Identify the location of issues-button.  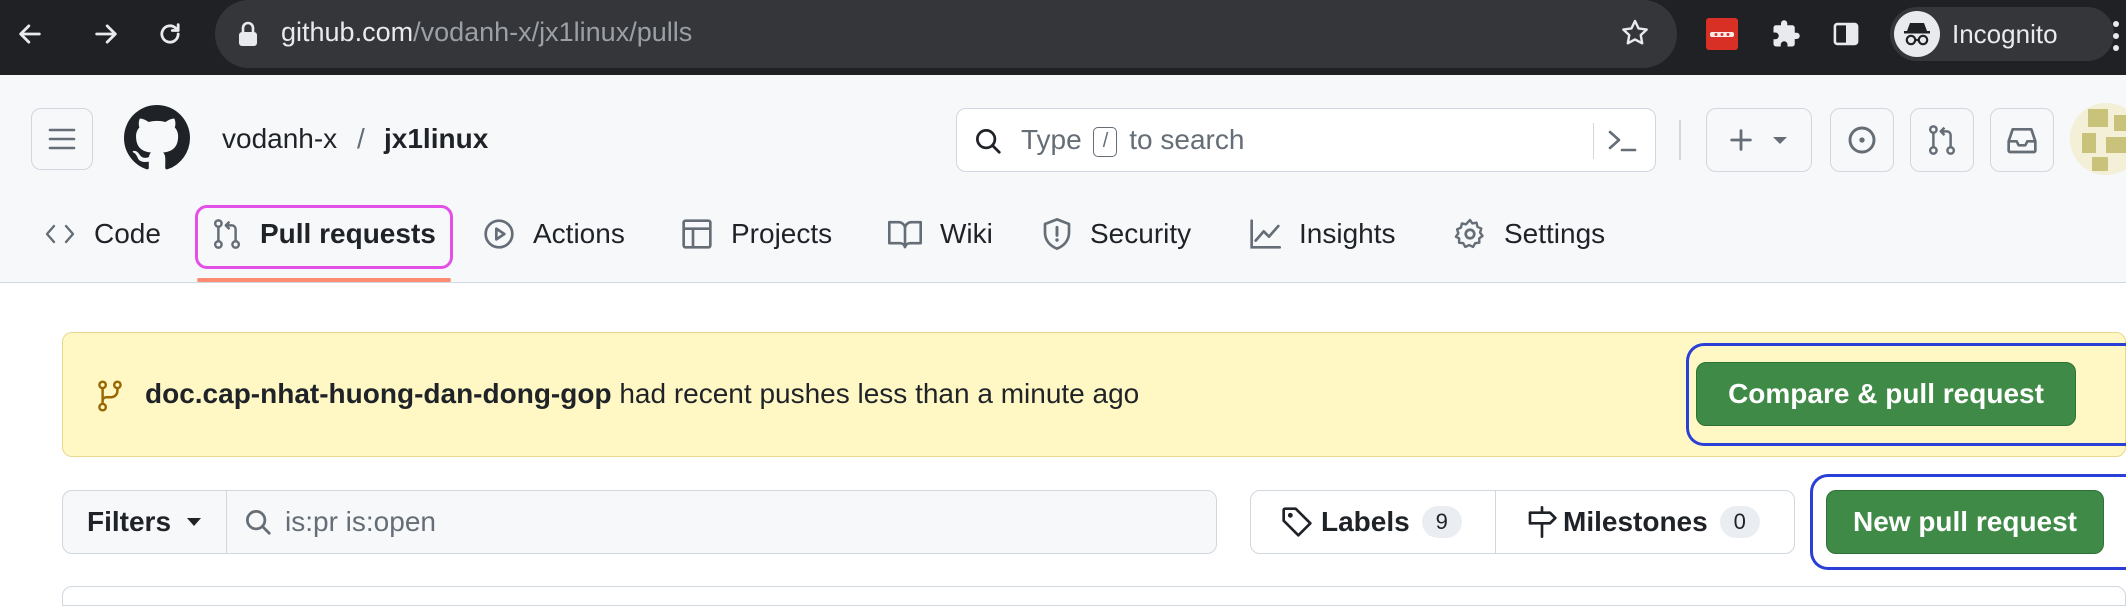
(1862, 140).